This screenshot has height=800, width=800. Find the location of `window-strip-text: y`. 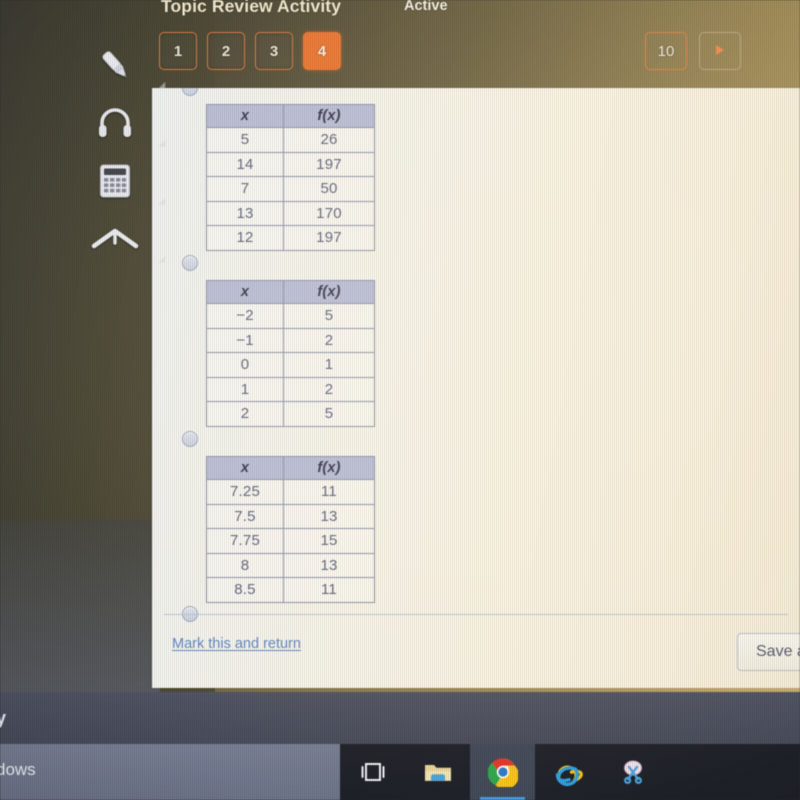

window-strip-text: y is located at coordinates (3, 718).